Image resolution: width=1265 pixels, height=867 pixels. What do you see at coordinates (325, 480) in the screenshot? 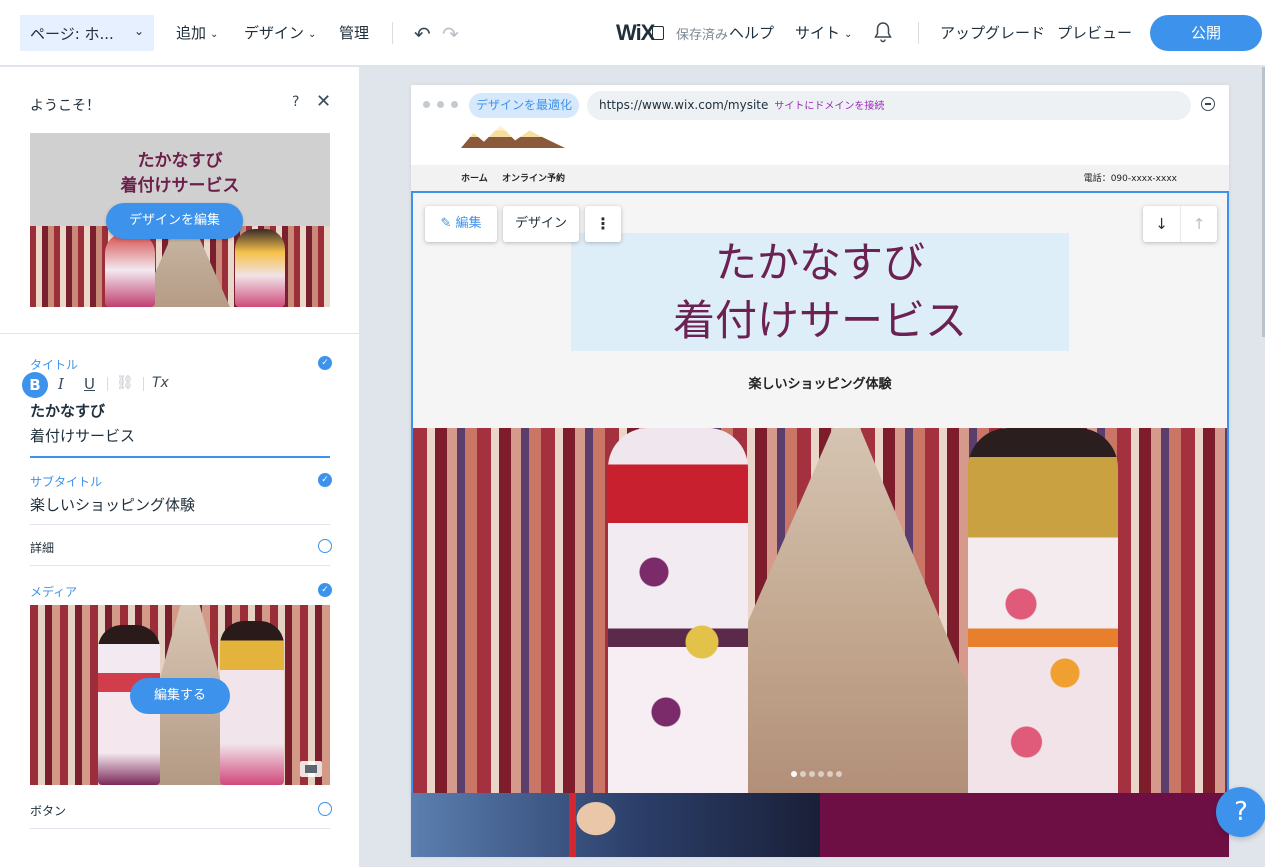
I see `subtitle-check-icon: ✓` at bounding box center [325, 480].